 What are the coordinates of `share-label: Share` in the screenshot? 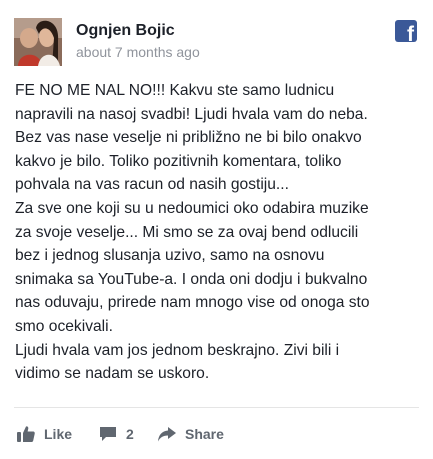 It's located at (204, 434).